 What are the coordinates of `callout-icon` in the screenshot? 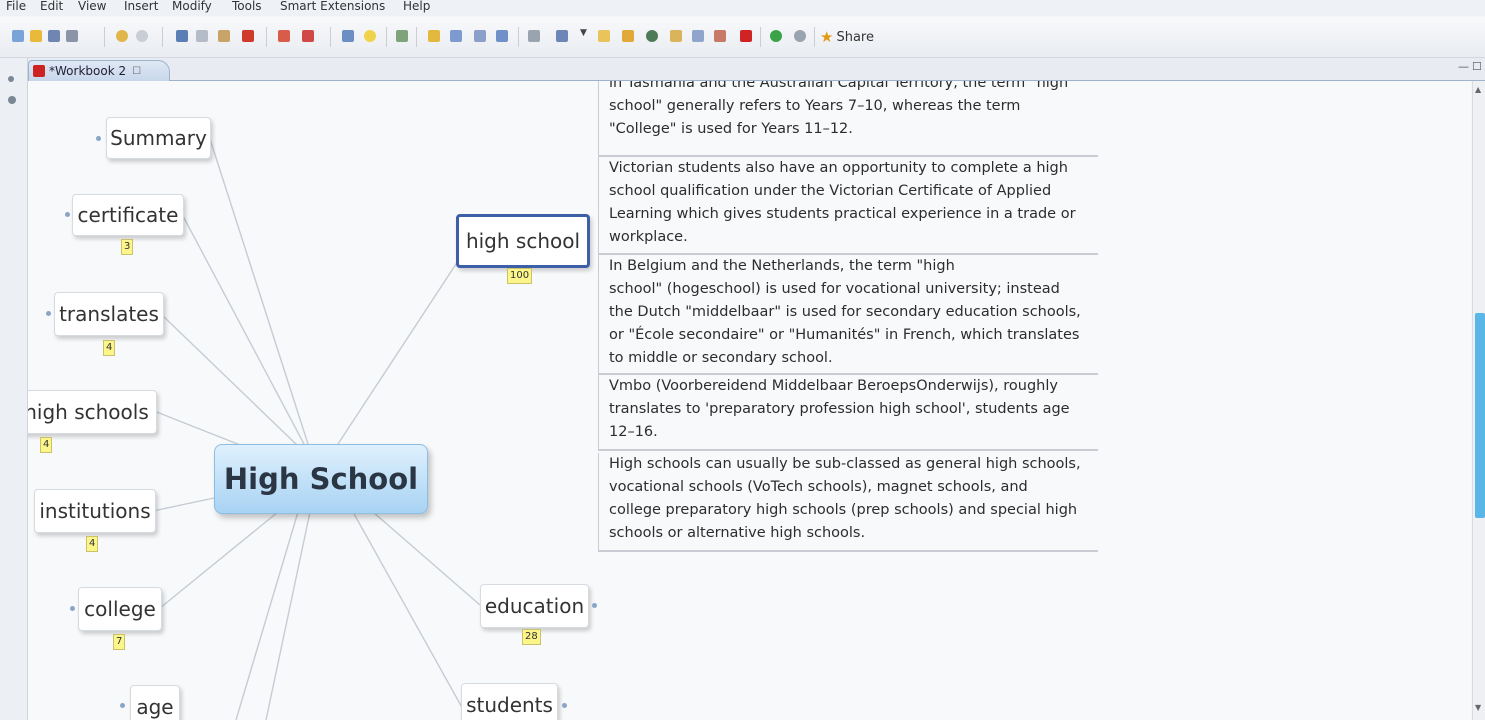 It's located at (480, 36).